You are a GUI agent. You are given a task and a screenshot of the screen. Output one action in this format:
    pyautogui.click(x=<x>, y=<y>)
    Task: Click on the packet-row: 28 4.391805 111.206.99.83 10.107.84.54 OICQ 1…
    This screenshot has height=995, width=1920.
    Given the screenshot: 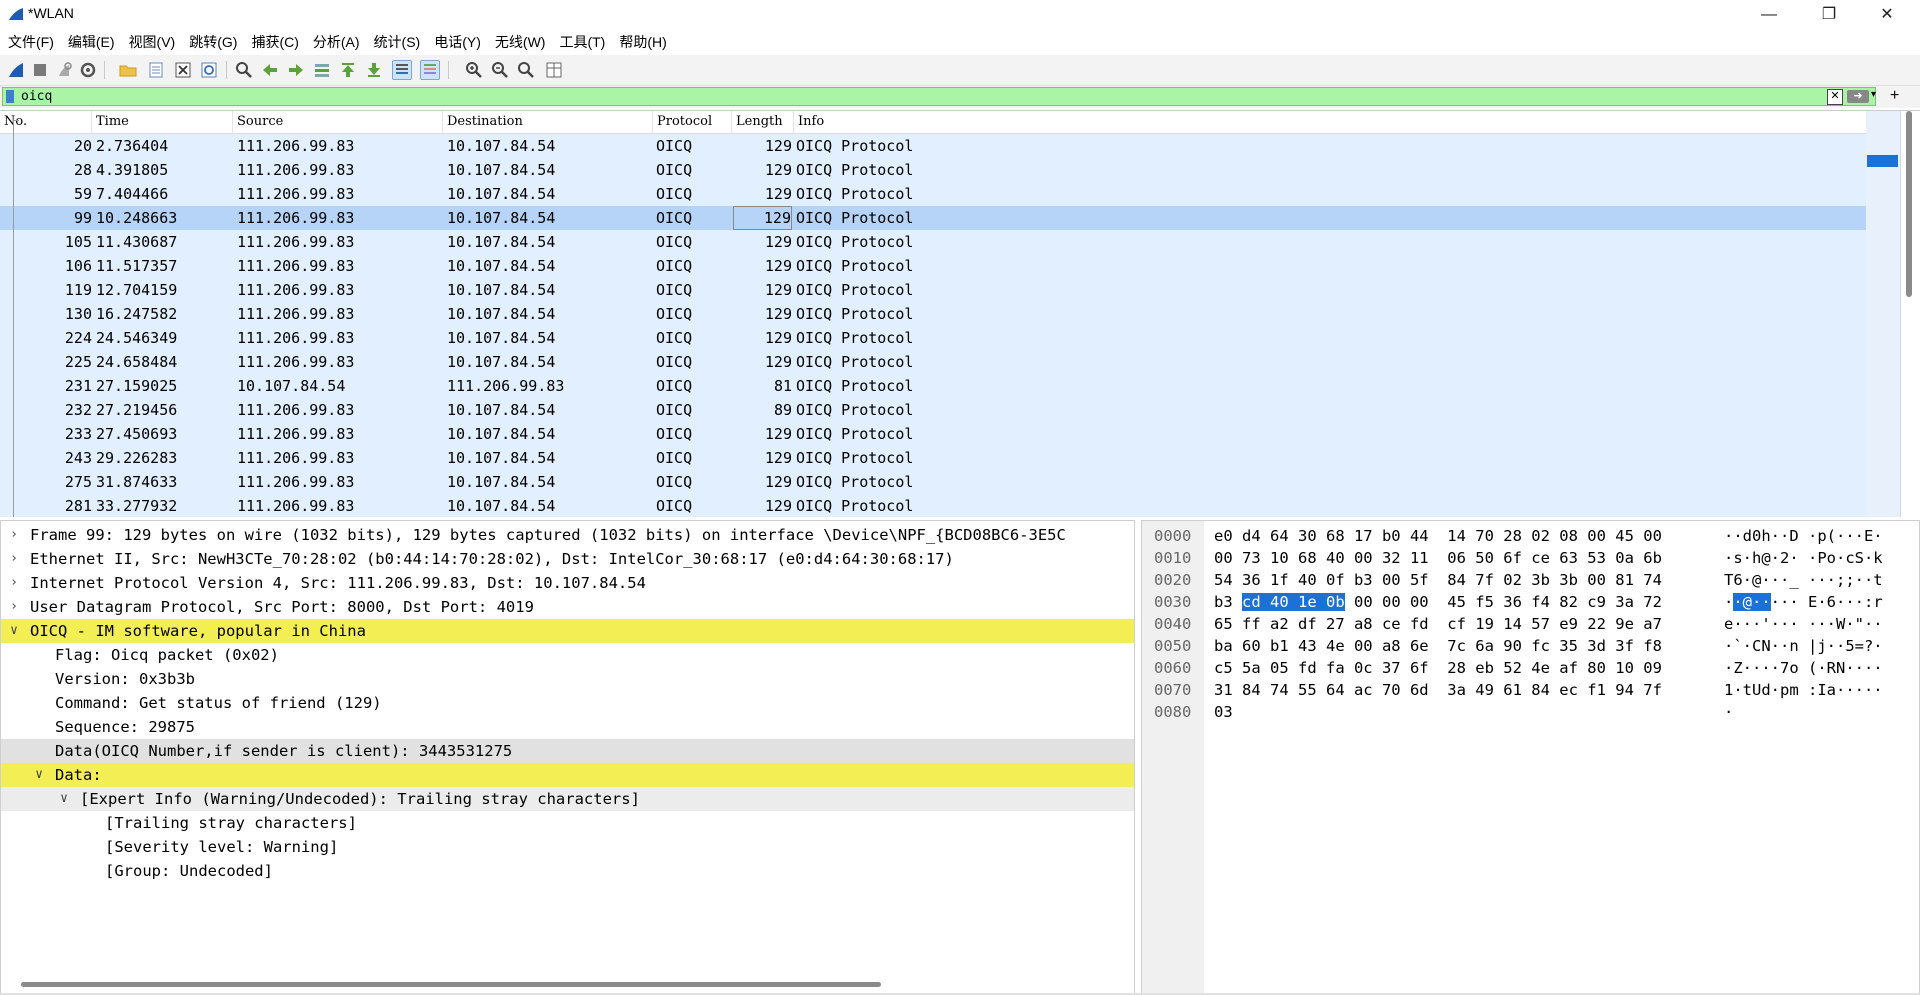 What is the action you would take?
    pyautogui.click(x=933, y=170)
    